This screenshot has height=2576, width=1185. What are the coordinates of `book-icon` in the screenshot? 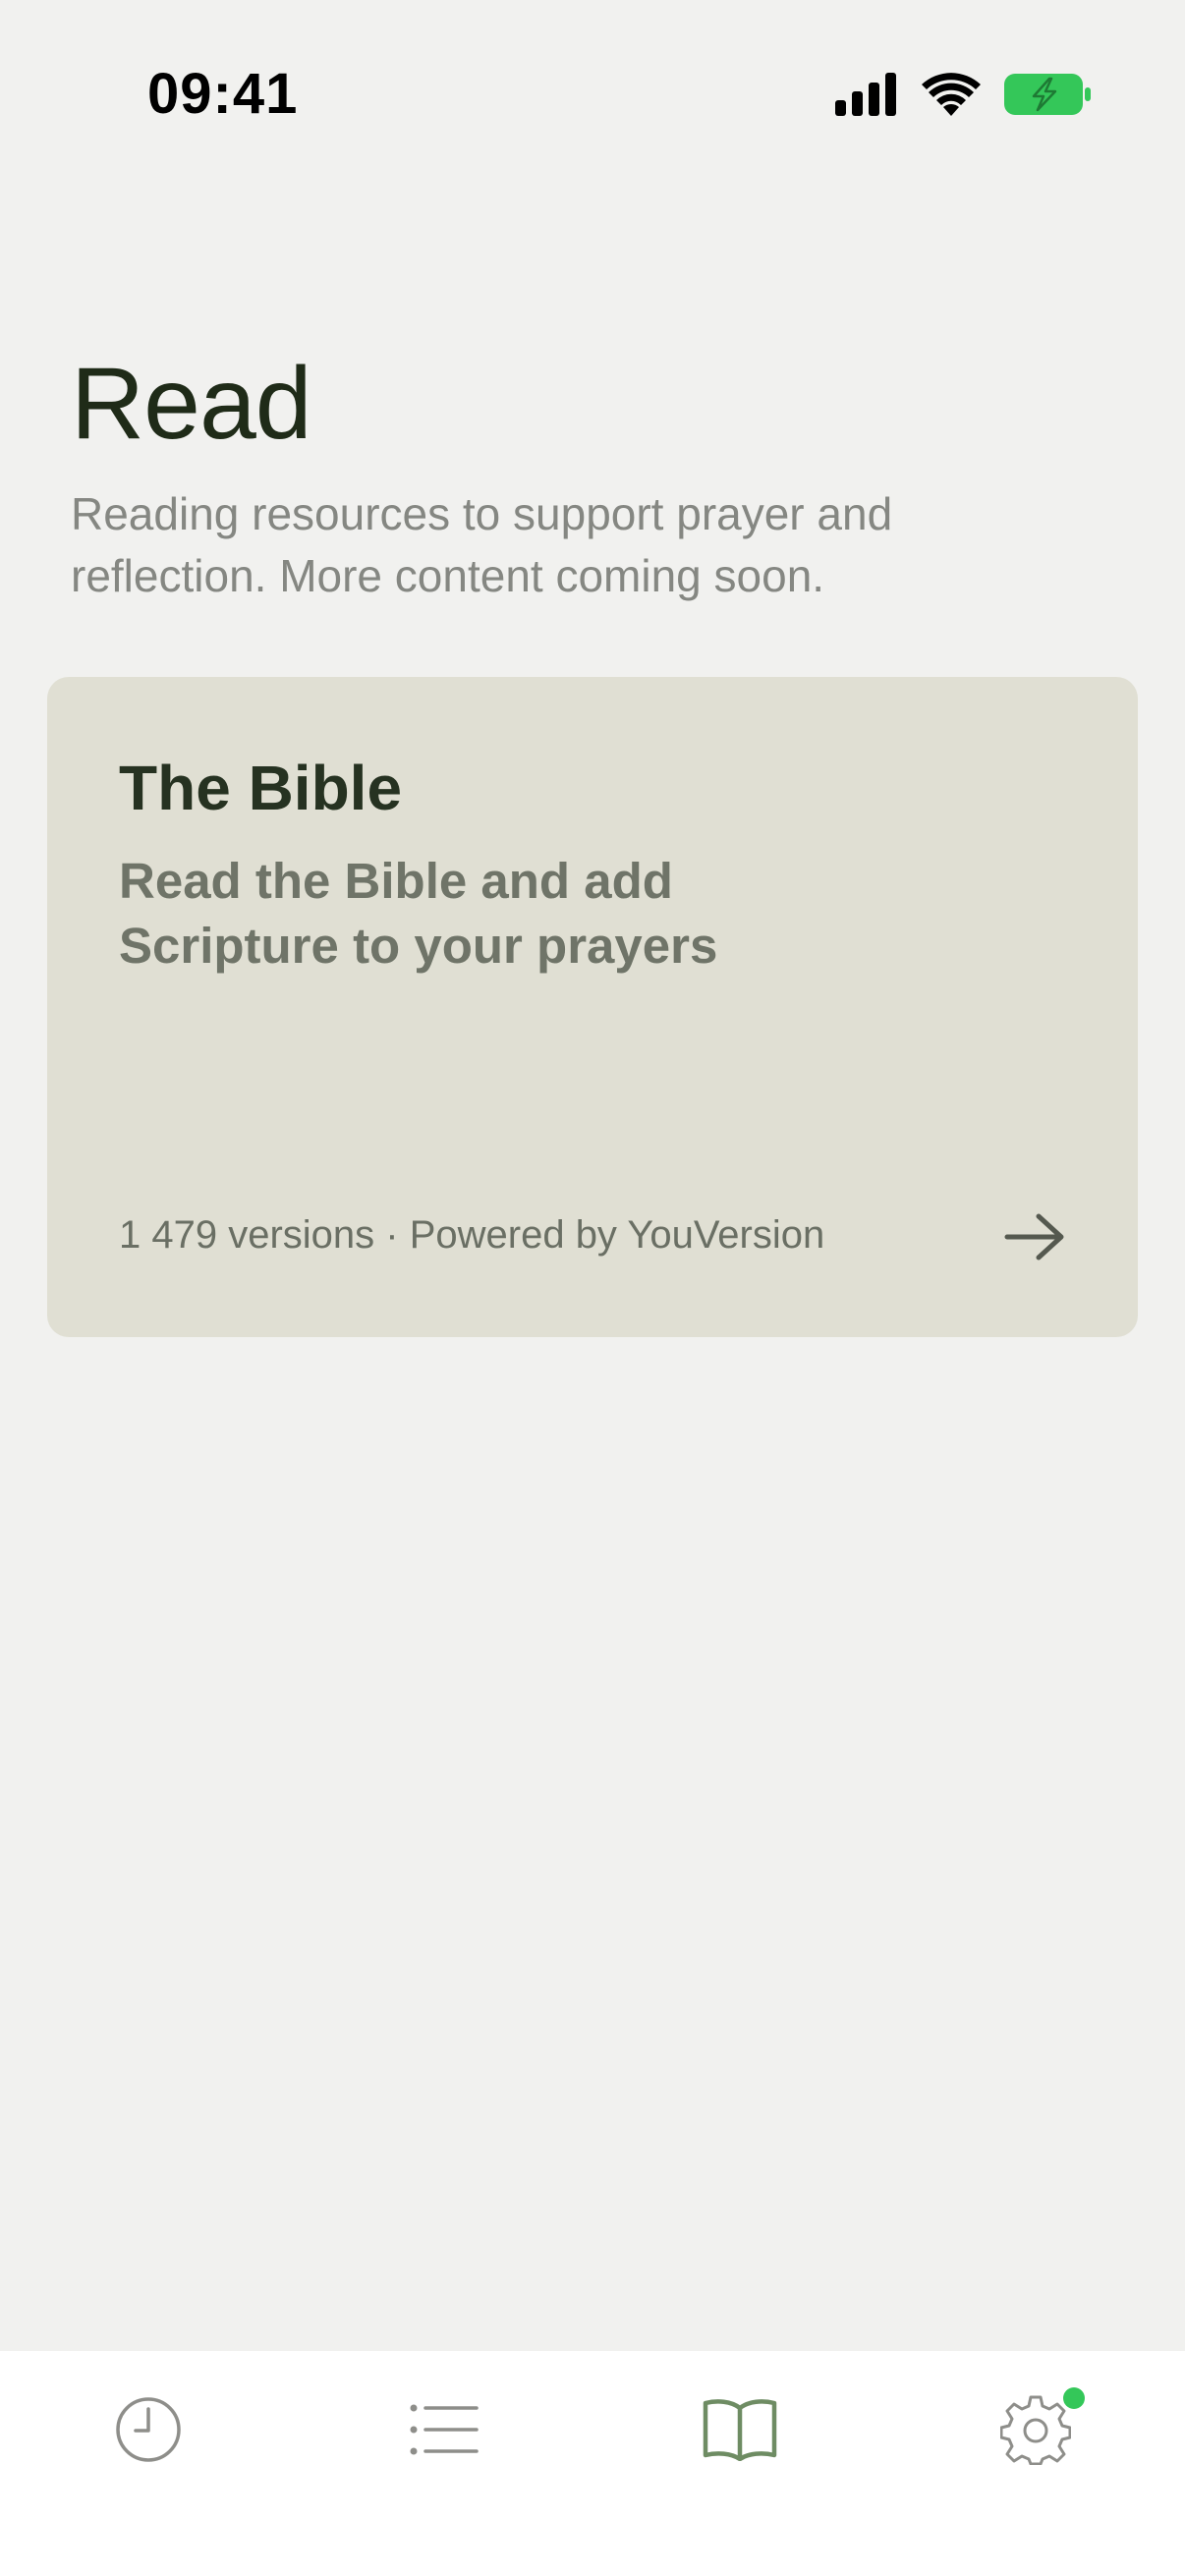 It's located at (740, 2429).